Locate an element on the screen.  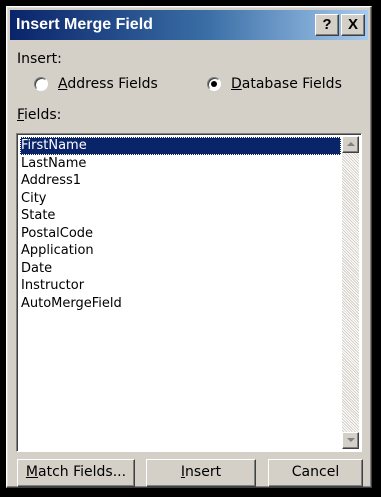
list-item: PostalCode is located at coordinates (180, 234).